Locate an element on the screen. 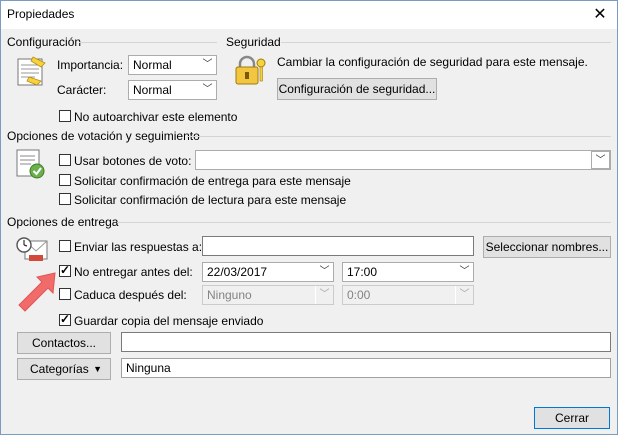 This screenshot has height=435, width=618. config-heading: Configuración is located at coordinates (44, 42).